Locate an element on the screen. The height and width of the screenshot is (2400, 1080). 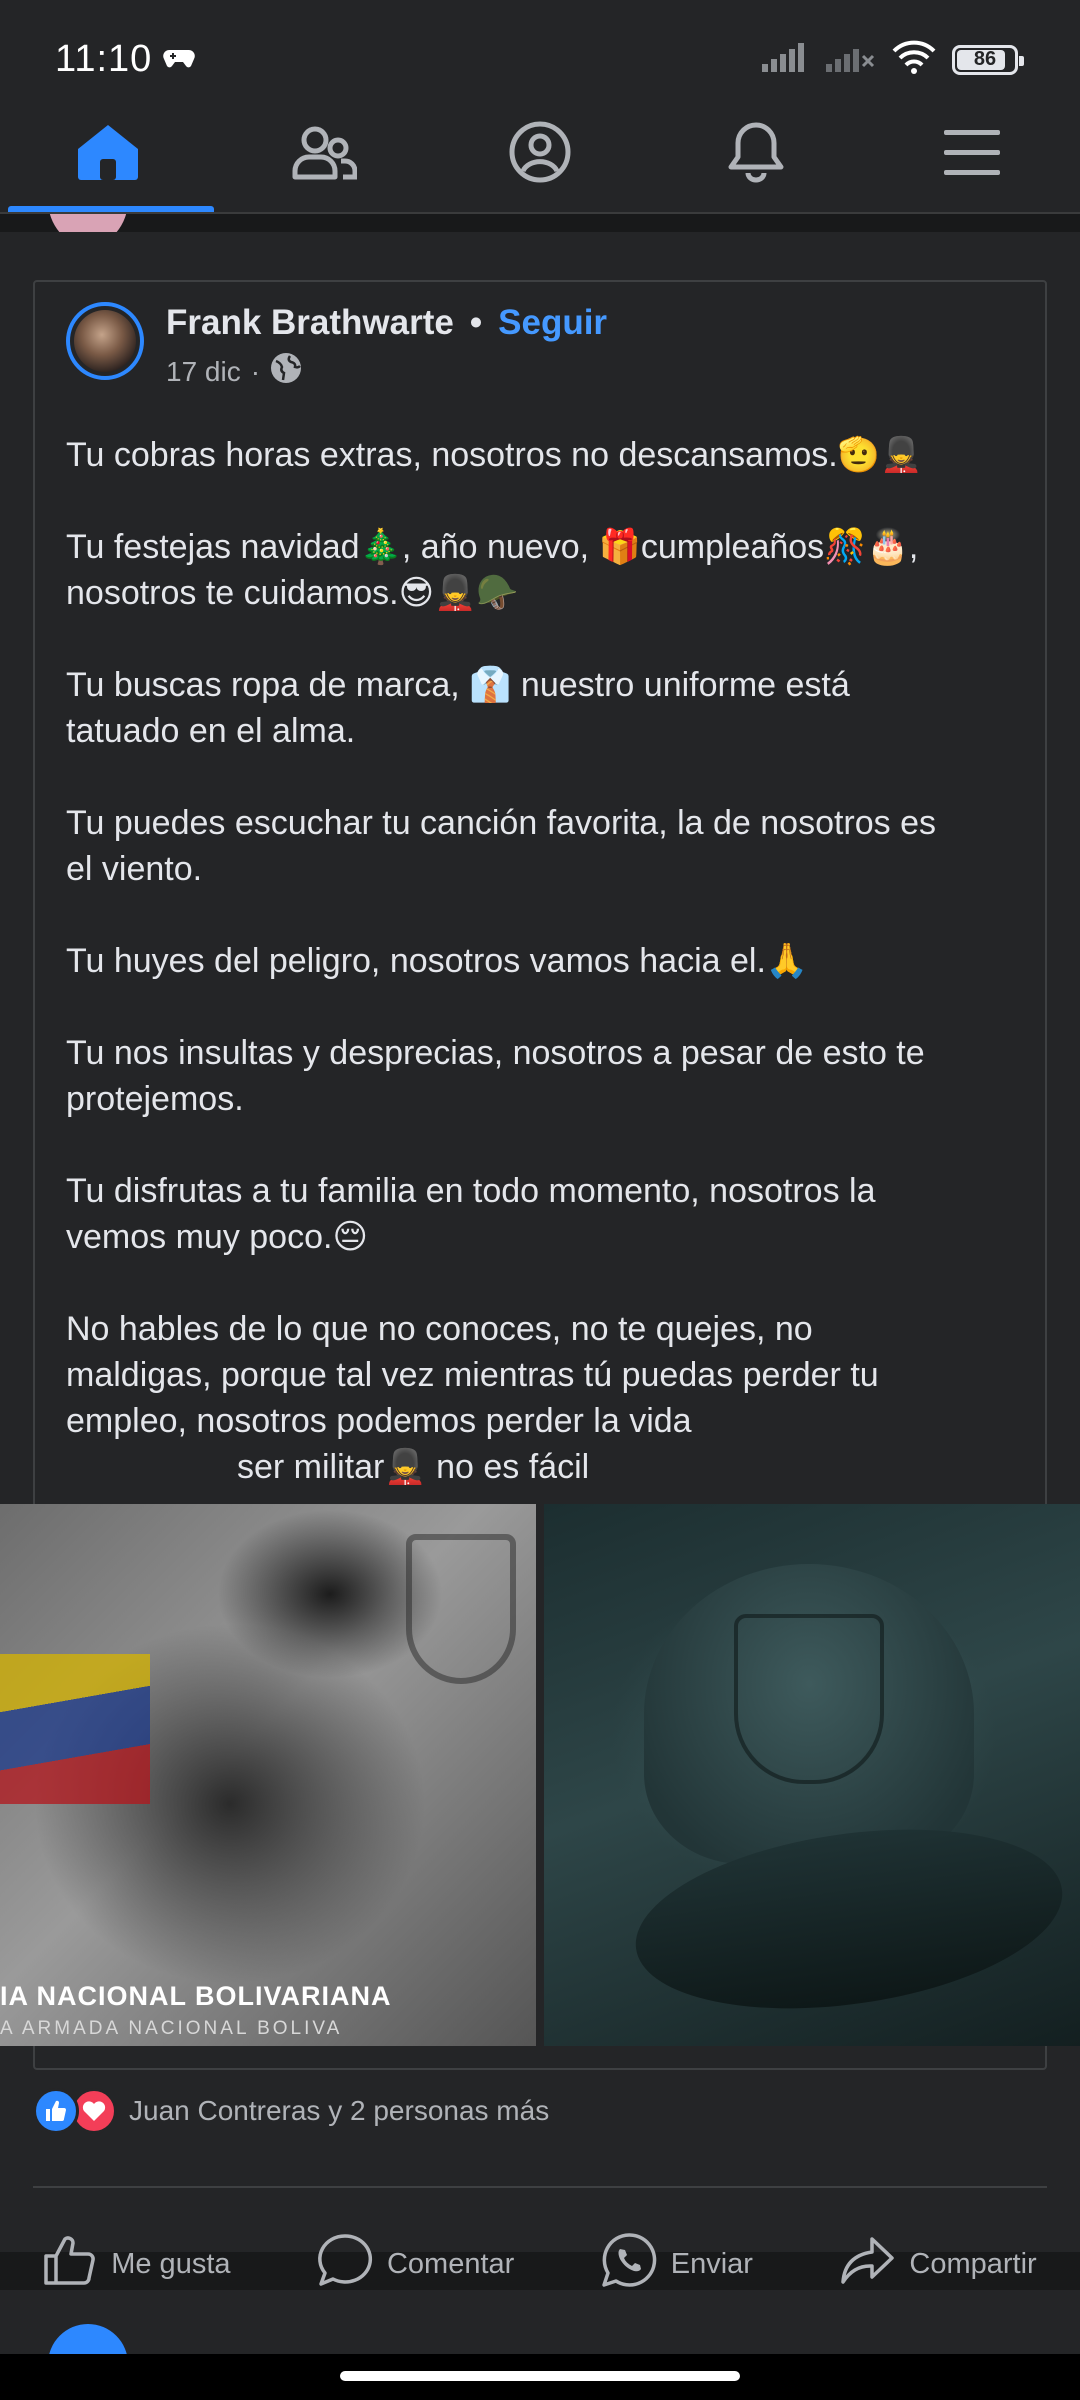
image-caption-top: IA NACIONAL BOLIVARIANA is located at coordinates (196, 1996).